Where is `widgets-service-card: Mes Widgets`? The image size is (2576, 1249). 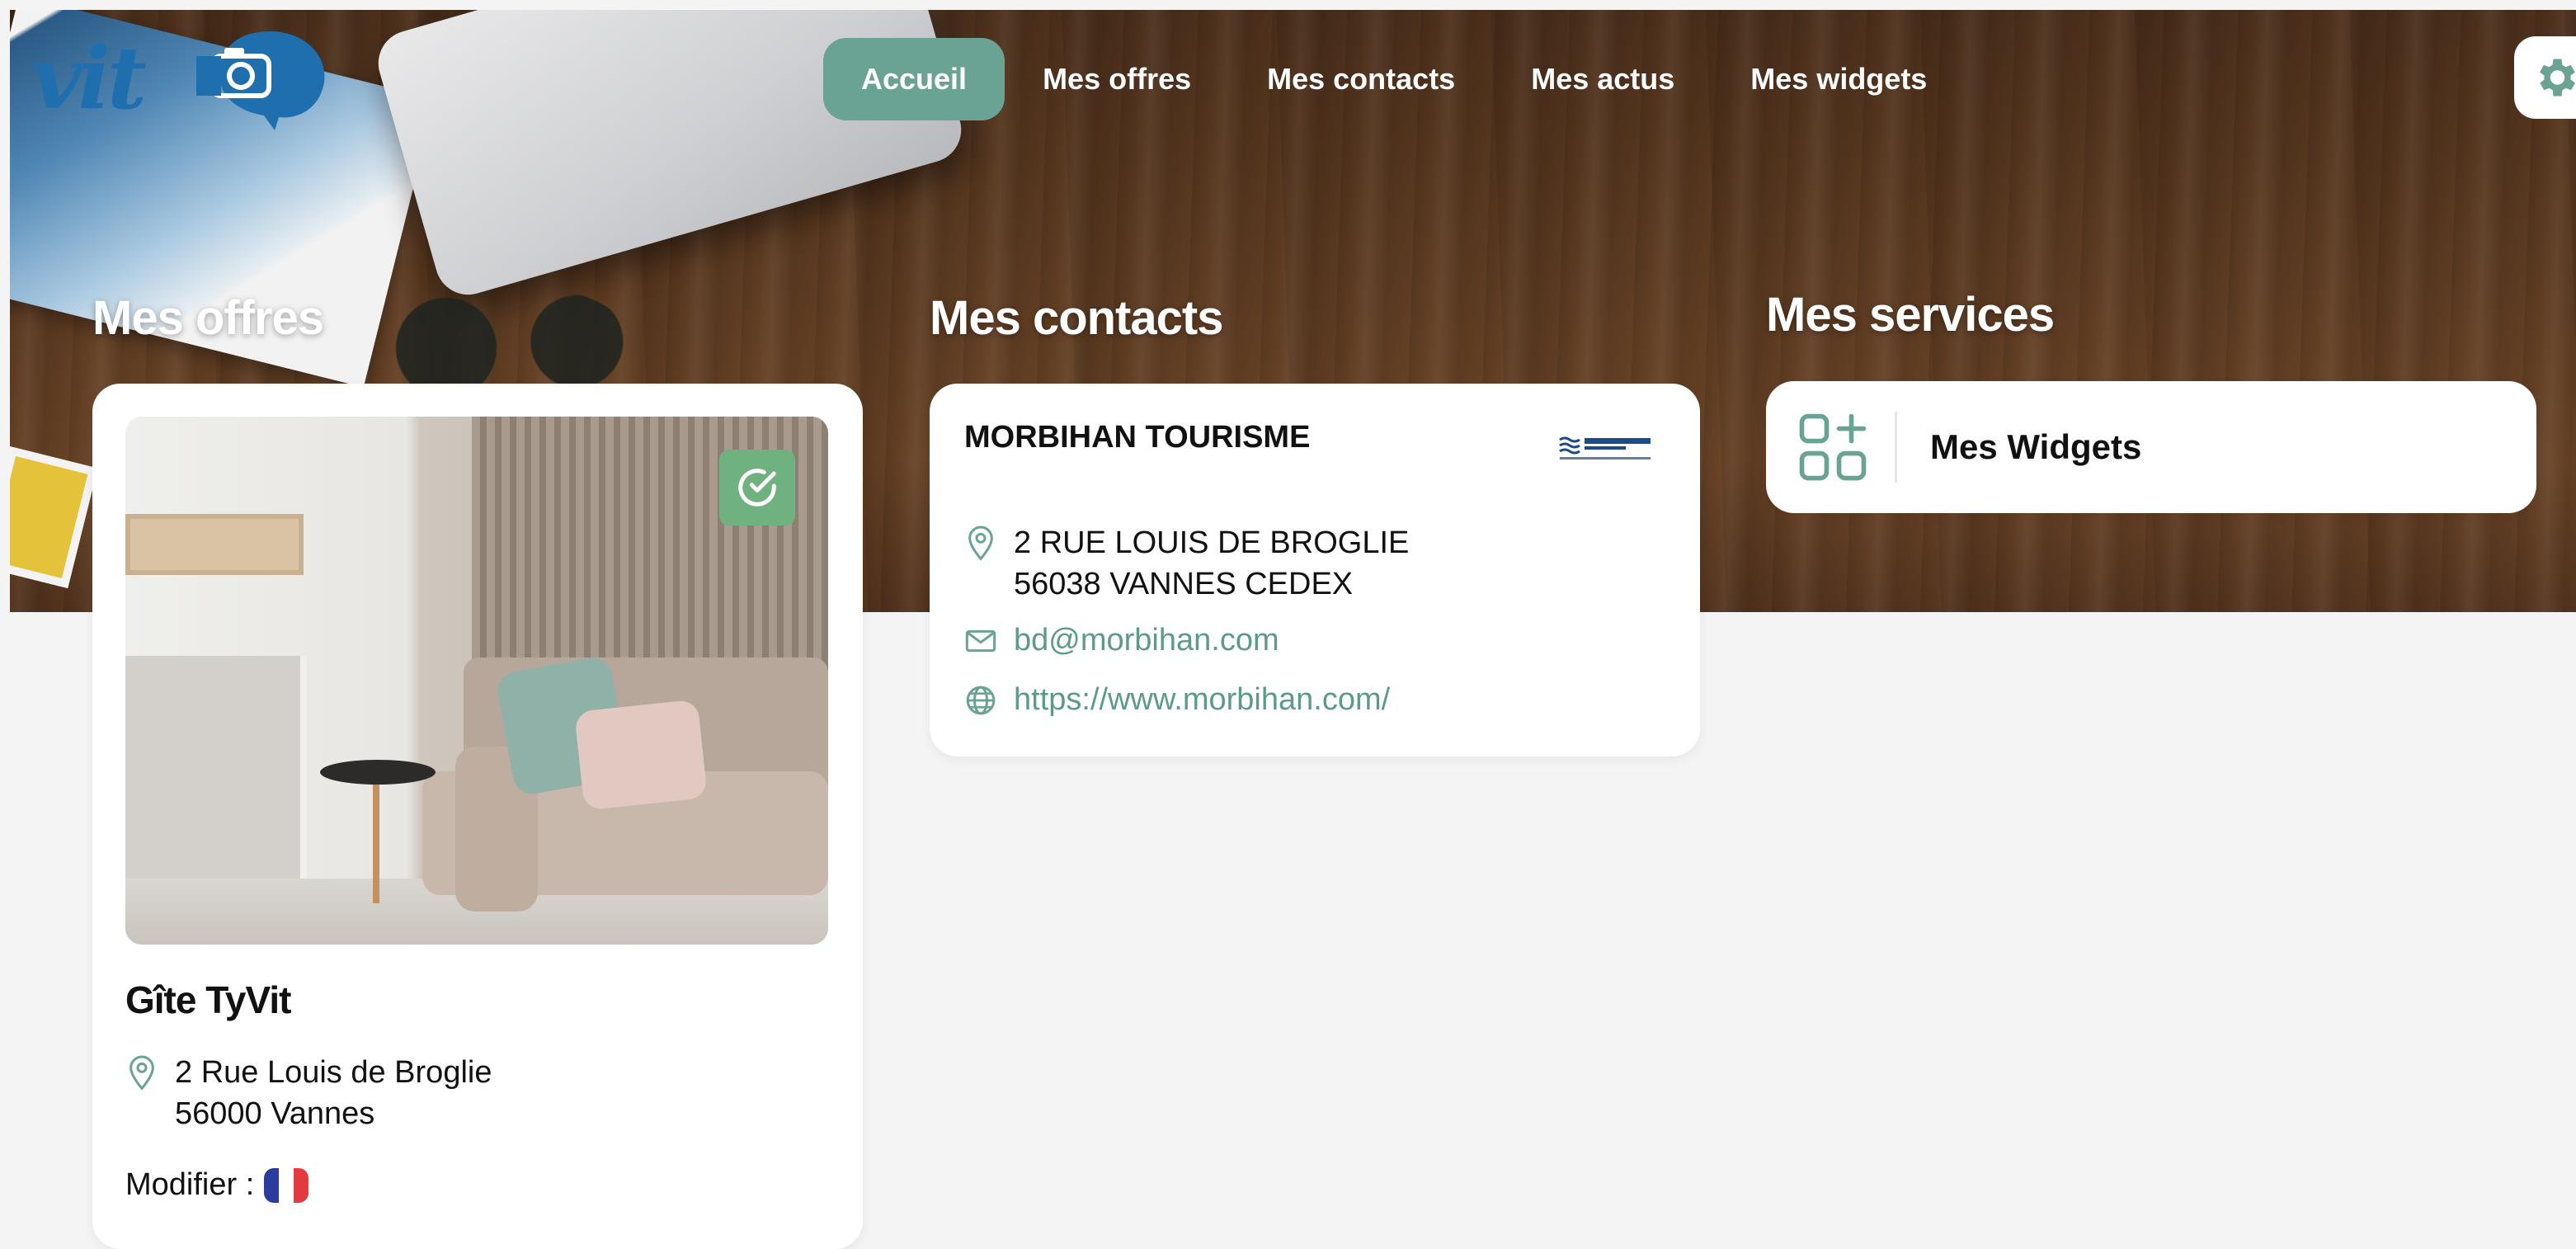 widgets-service-card: Mes Widgets is located at coordinates (2151, 447).